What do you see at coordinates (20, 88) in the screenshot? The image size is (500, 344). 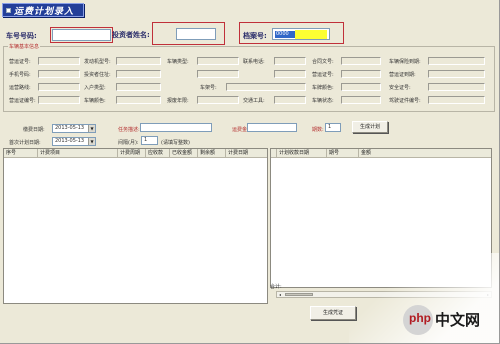 I see `field-label: 运营路线:` at bounding box center [20, 88].